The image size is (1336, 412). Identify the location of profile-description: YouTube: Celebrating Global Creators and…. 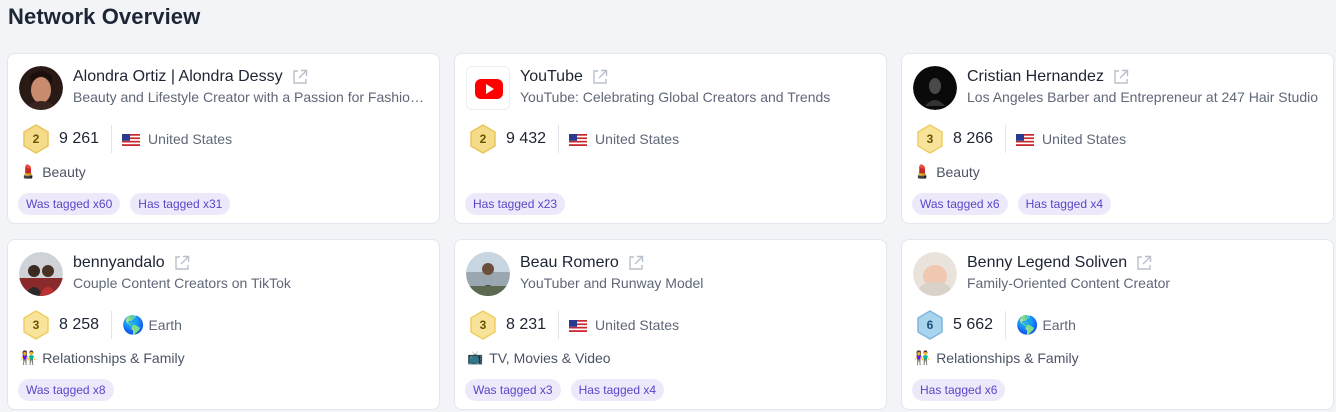
(675, 97).